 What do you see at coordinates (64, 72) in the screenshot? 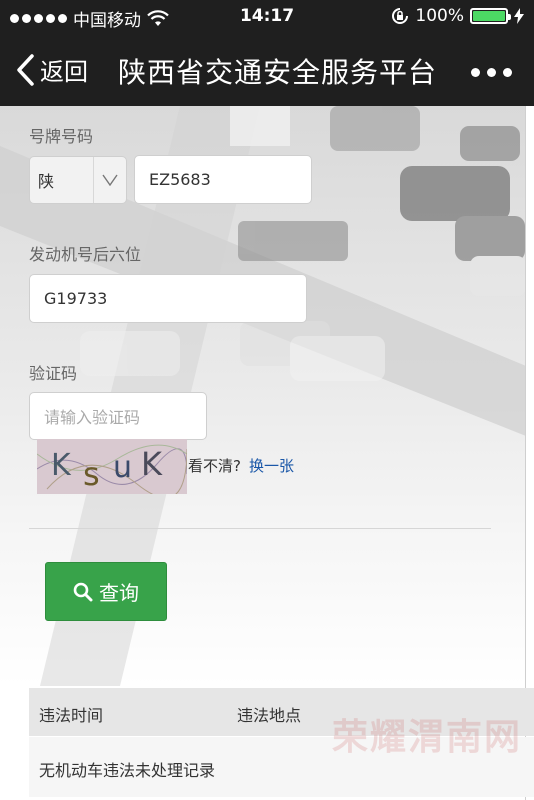
I see `back-label: 返回` at bounding box center [64, 72].